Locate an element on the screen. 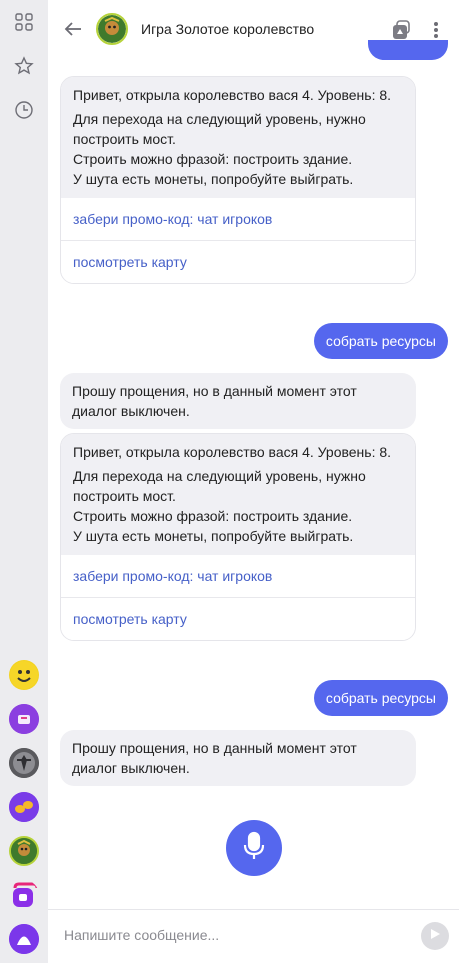 Image resolution: width=459 pixels, height=963 pixels. smiley-app-icon is located at coordinates (24, 675).